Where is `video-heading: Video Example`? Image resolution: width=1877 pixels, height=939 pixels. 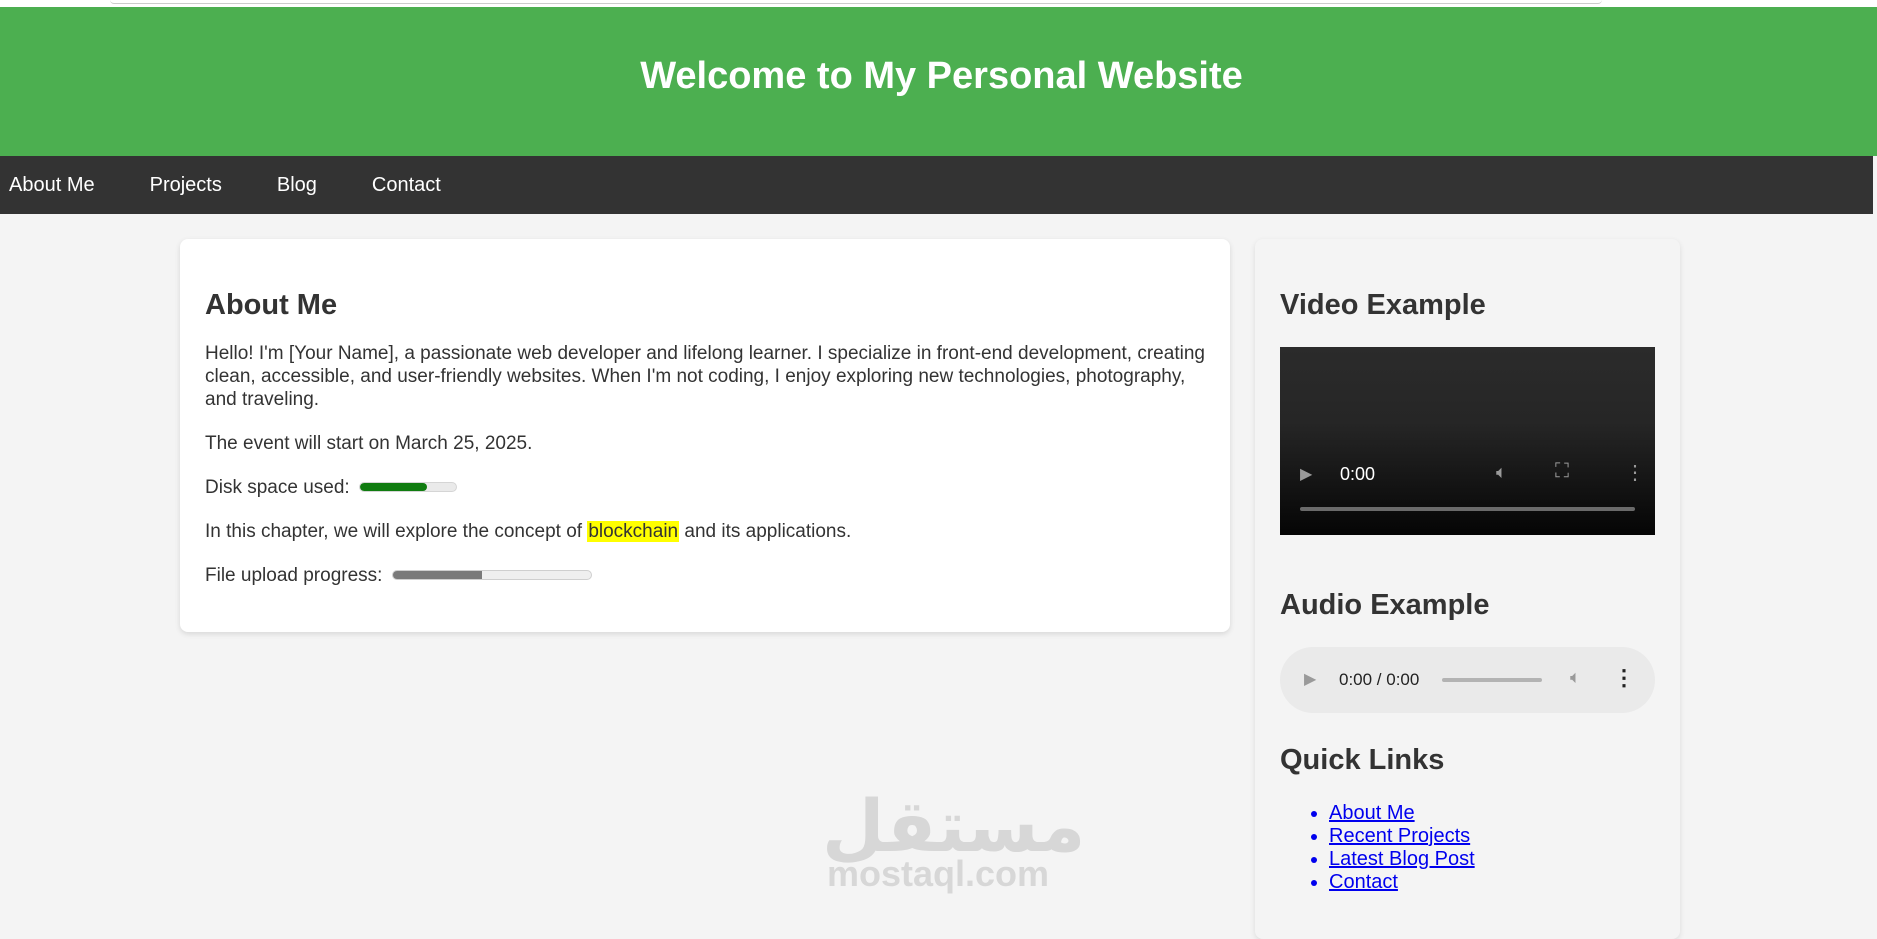 video-heading: Video Example is located at coordinates (1383, 305).